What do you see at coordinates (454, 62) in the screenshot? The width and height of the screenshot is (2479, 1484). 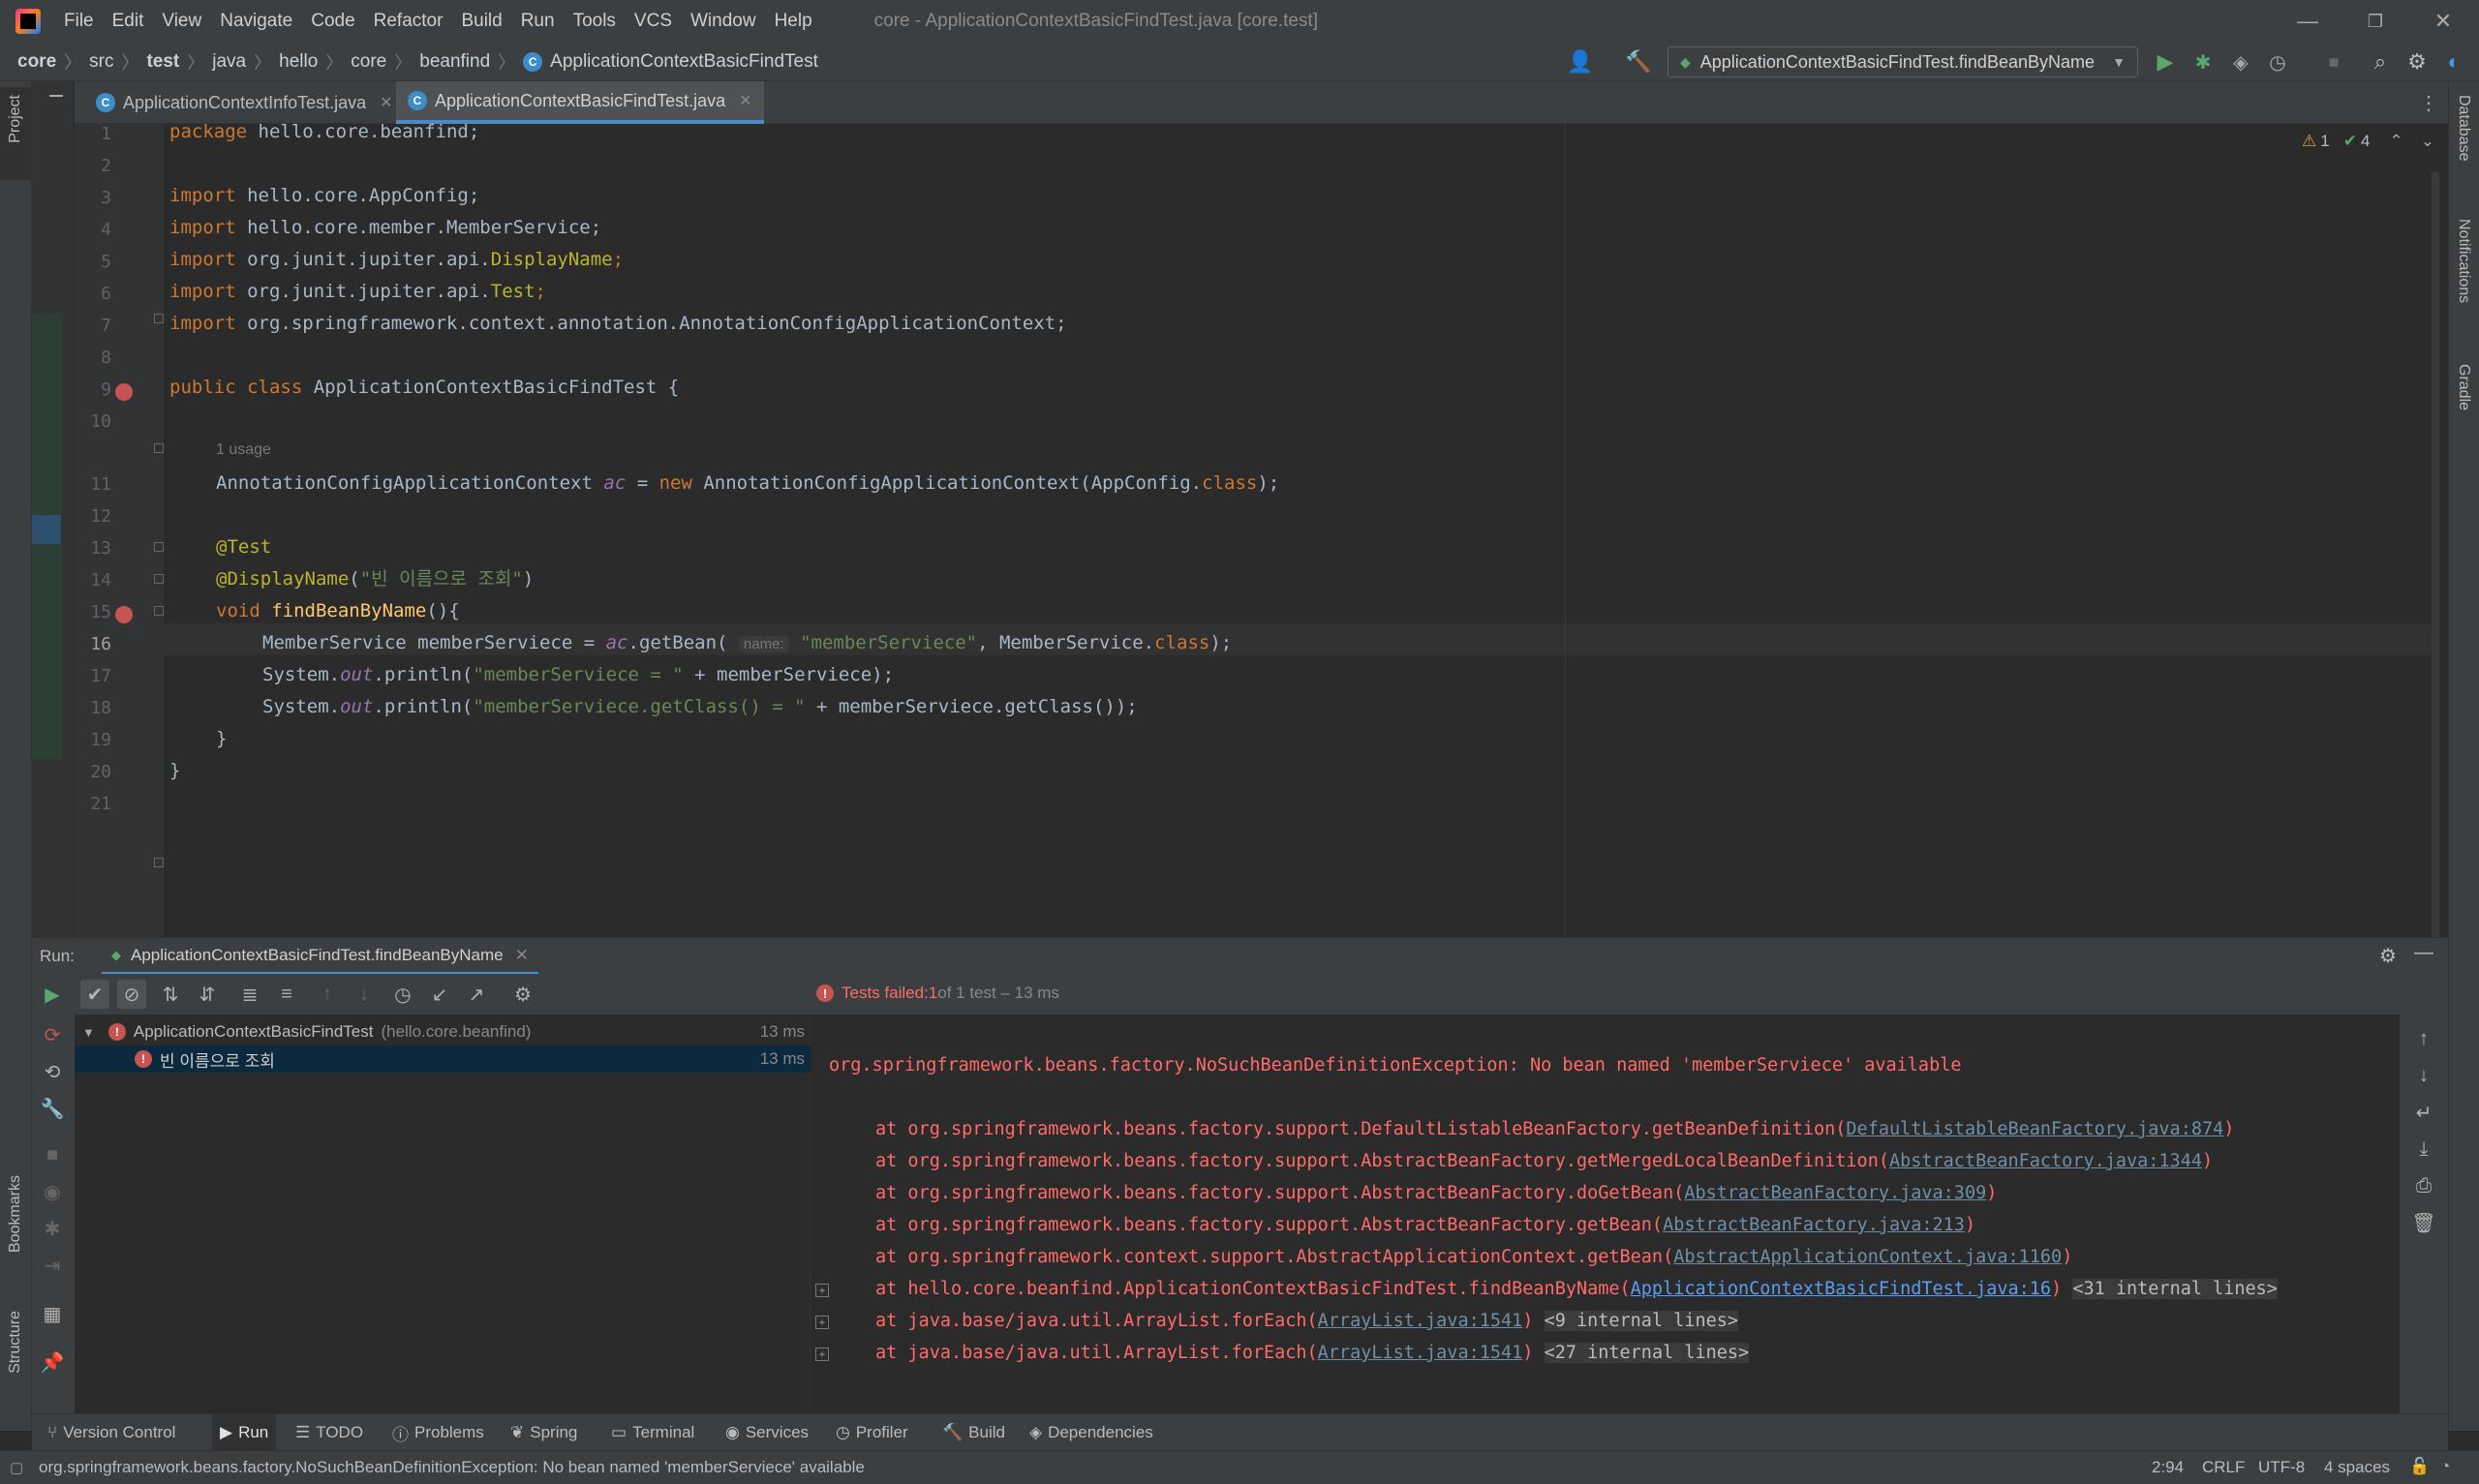 I see `breadcrumb-item: beanfind` at bounding box center [454, 62].